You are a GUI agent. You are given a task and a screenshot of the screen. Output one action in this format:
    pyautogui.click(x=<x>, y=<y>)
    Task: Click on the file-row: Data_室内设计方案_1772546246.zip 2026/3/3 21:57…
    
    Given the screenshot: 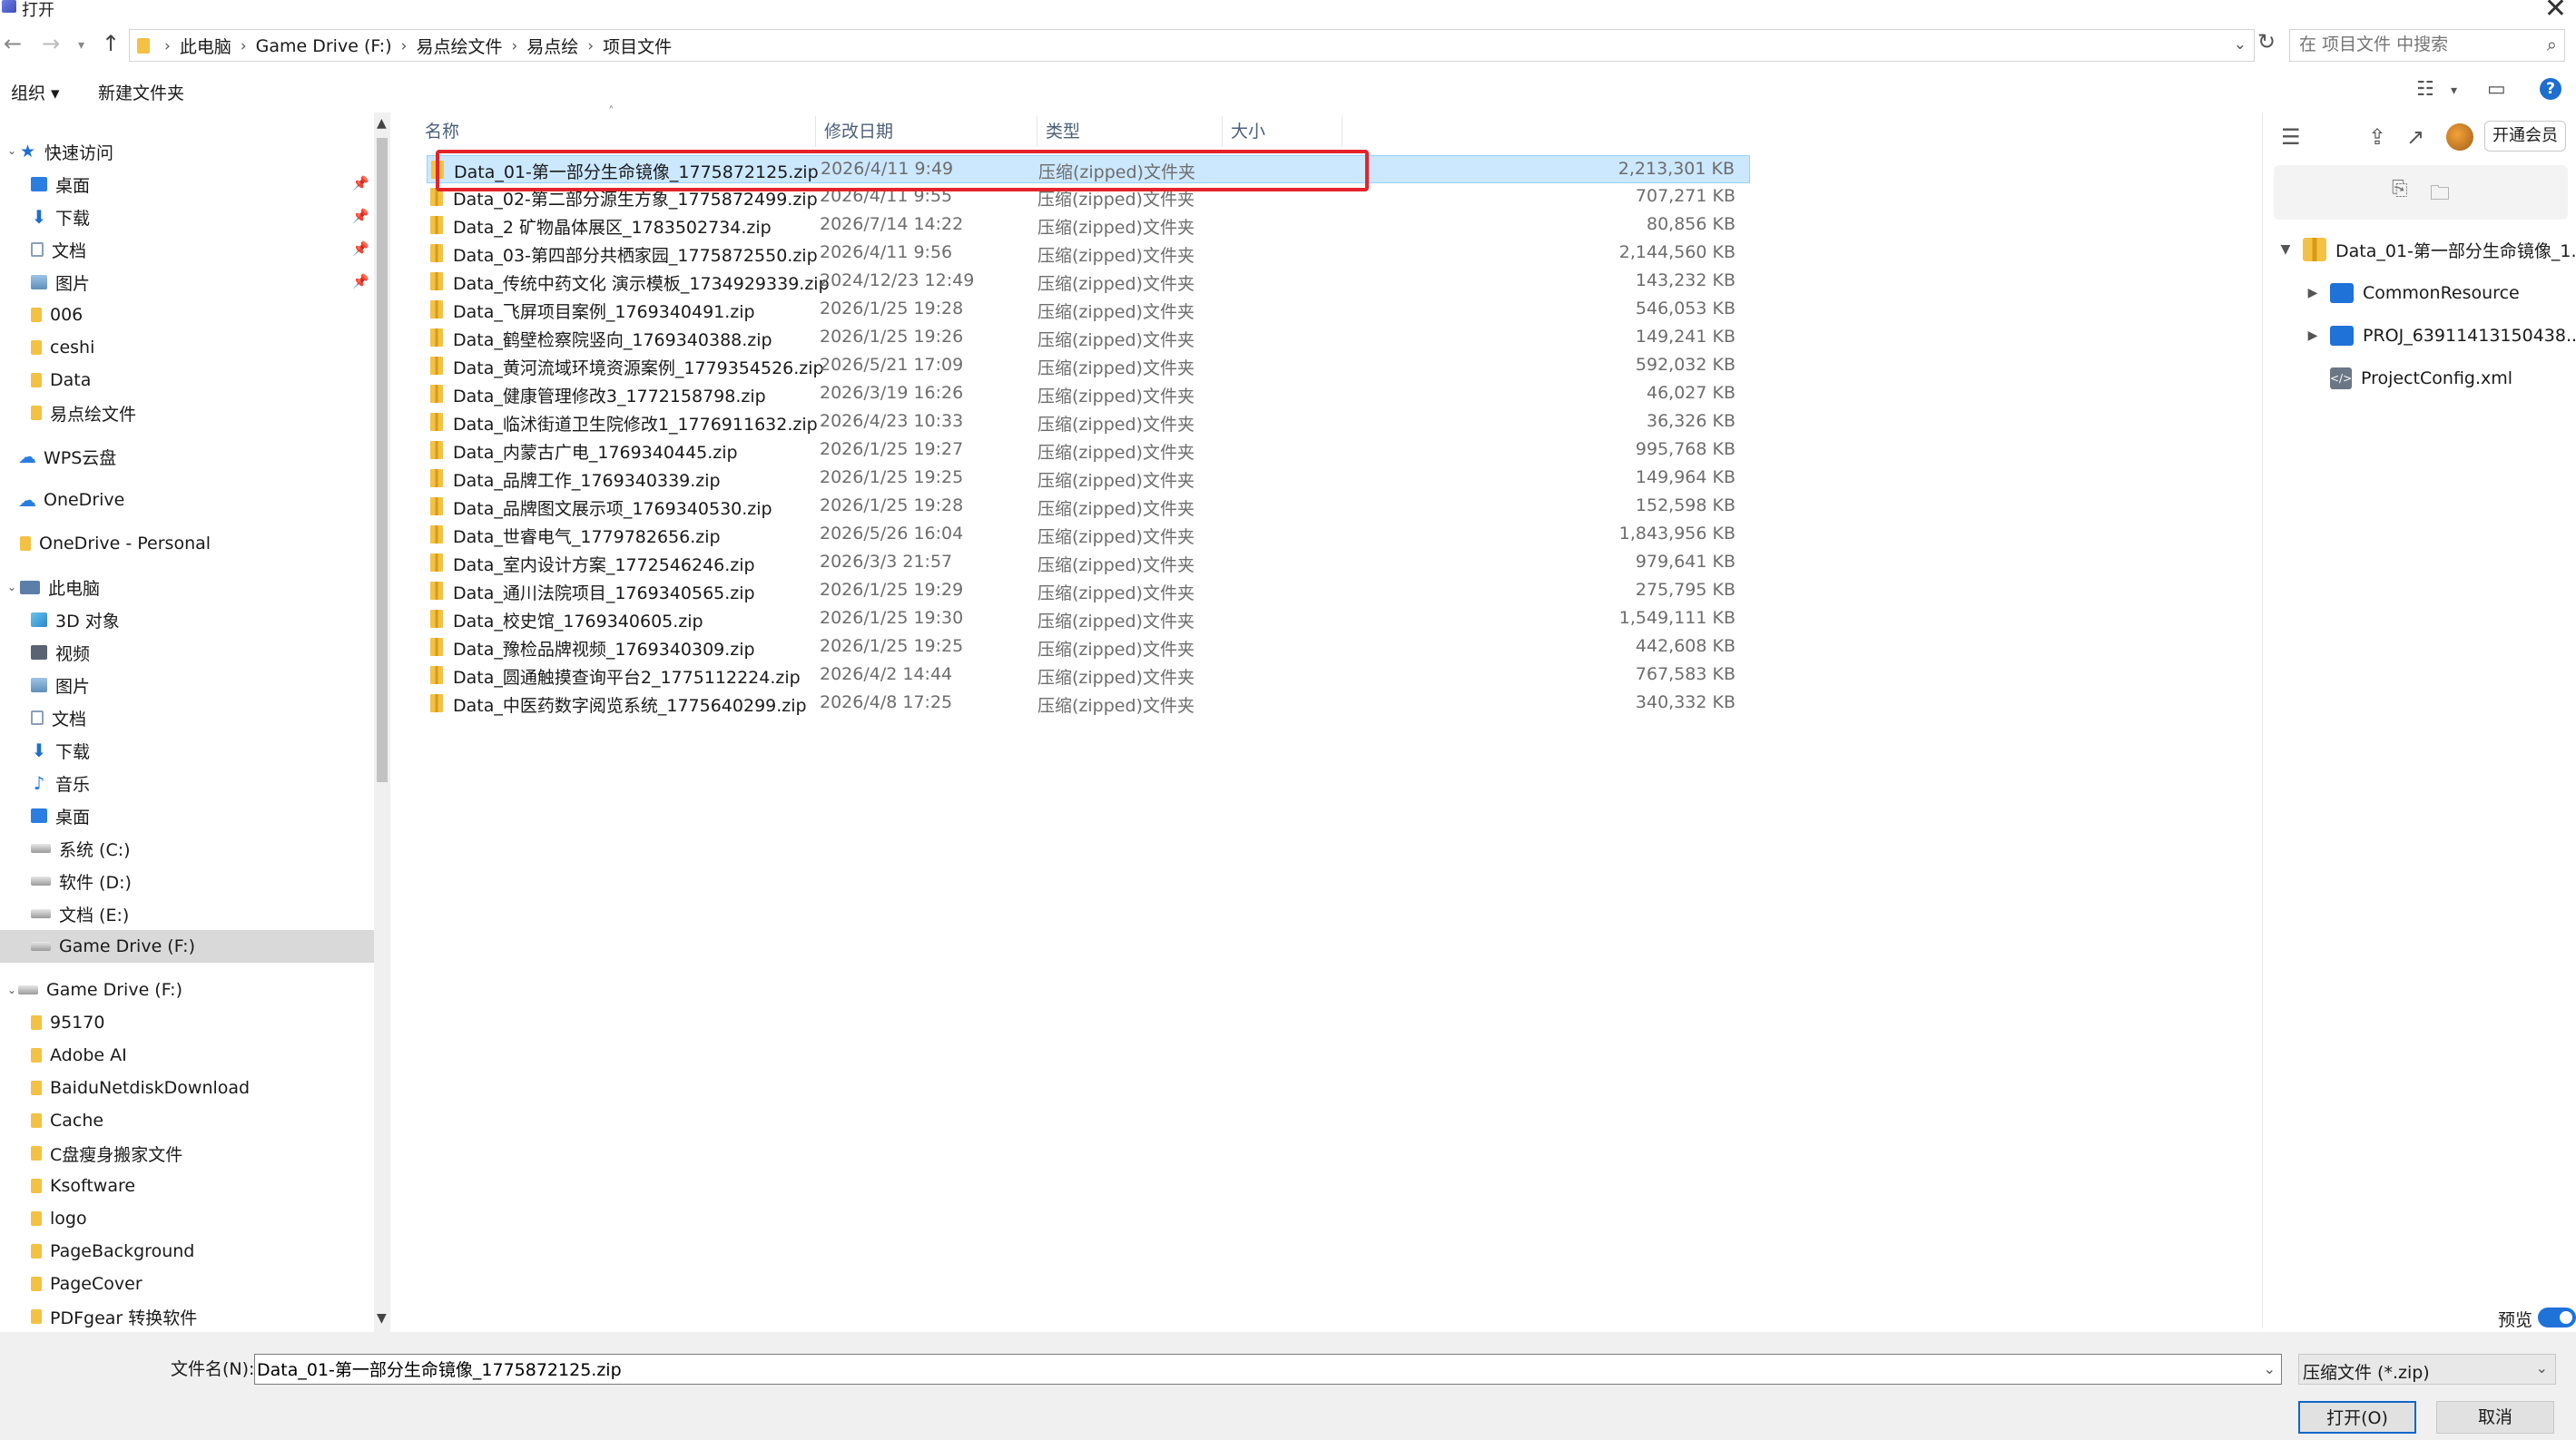 What is the action you would take?
    pyautogui.click(x=1088, y=563)
    